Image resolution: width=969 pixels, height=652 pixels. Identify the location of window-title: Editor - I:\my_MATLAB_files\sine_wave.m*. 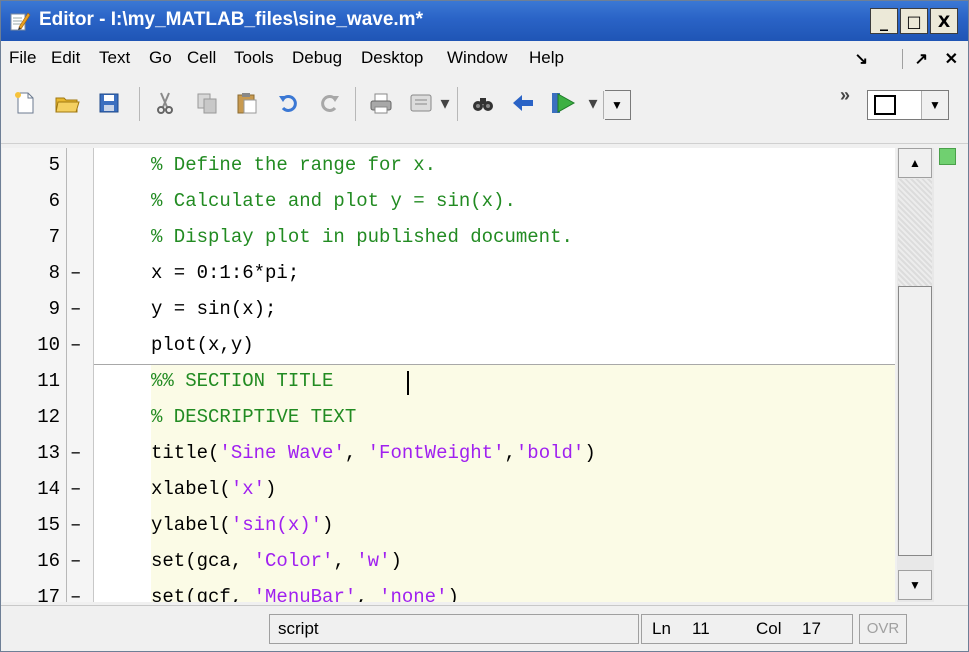
(231, 19).